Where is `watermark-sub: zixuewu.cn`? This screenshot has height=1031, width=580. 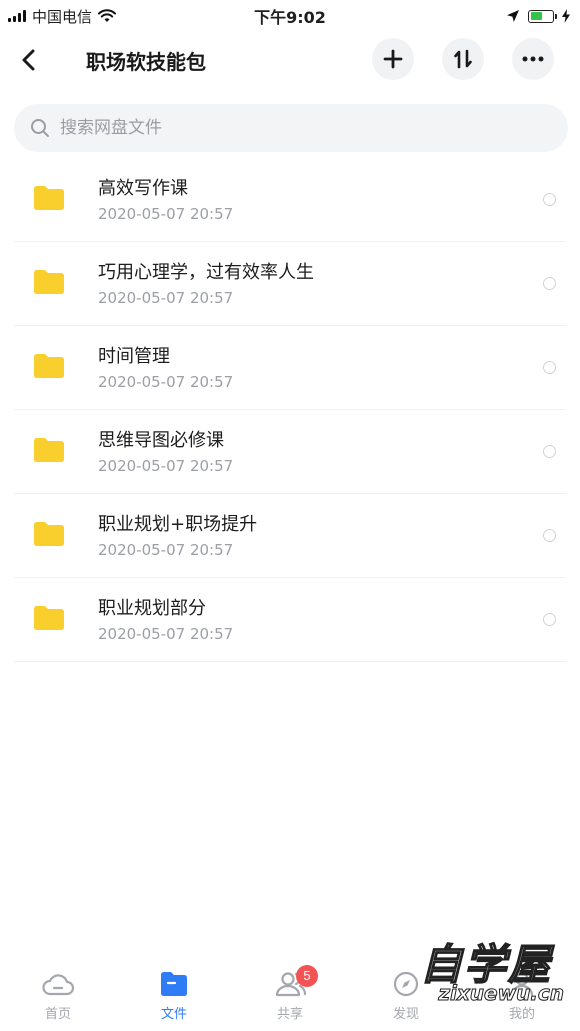 watermark-sub: zixuewu.cn is located at coordinates (501, 993).